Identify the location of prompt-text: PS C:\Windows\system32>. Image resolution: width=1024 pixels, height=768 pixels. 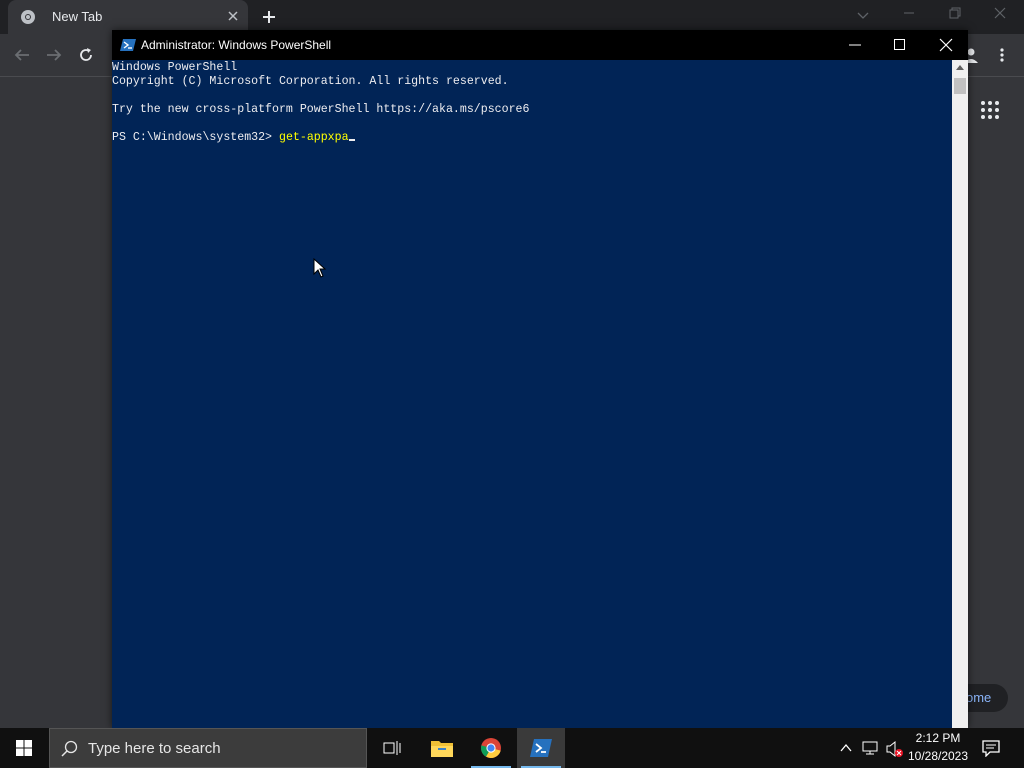
(195, 137).